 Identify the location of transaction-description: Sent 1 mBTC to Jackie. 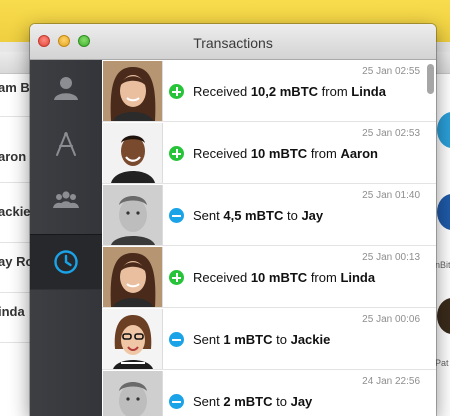
(262, 339).